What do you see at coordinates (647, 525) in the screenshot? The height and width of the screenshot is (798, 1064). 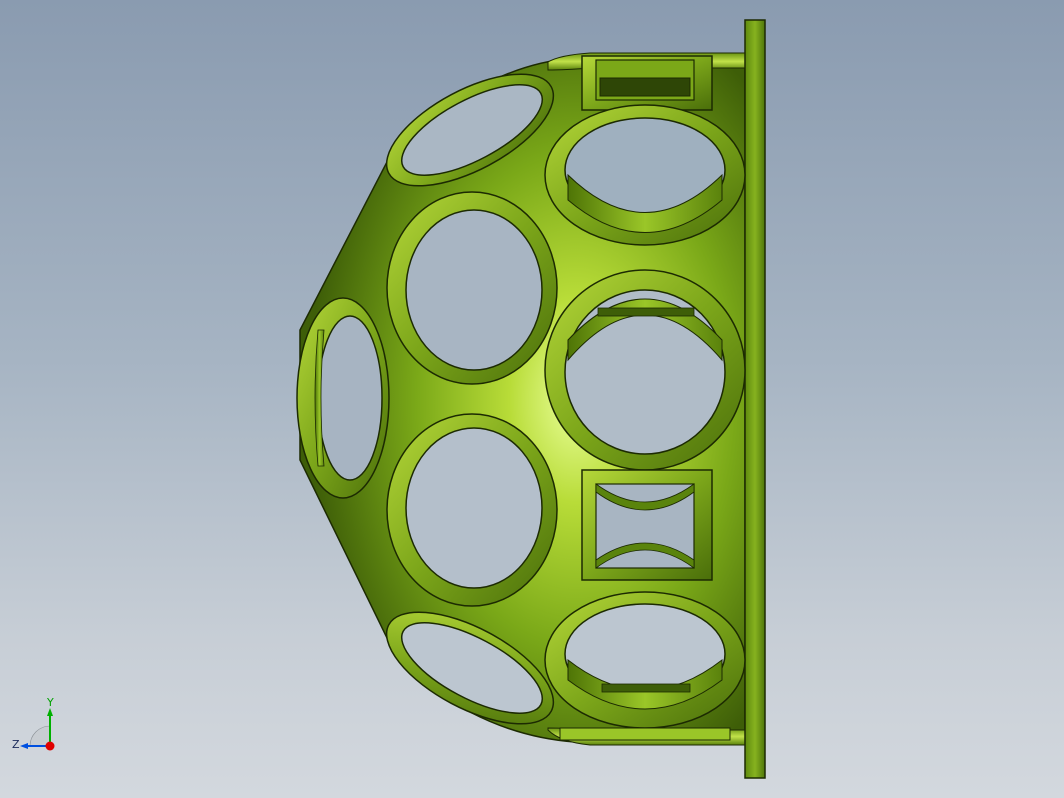 I see `opening-right-lower-square` at bounding box center [647, 525].